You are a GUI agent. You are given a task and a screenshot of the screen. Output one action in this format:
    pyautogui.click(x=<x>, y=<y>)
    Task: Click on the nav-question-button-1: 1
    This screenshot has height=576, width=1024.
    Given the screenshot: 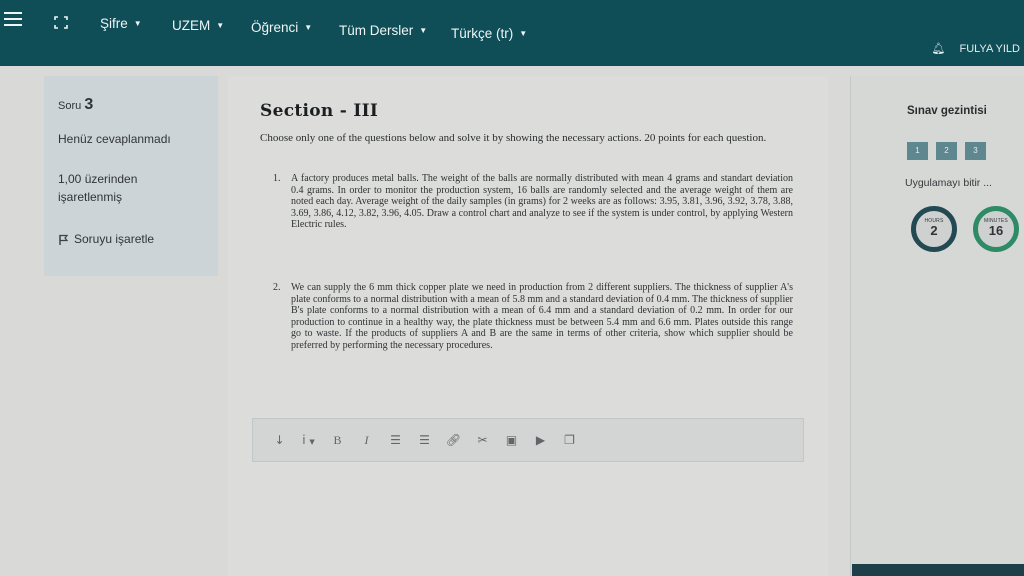 What is the action you would take?
    pyautogui.click(x=917, y=151)
    